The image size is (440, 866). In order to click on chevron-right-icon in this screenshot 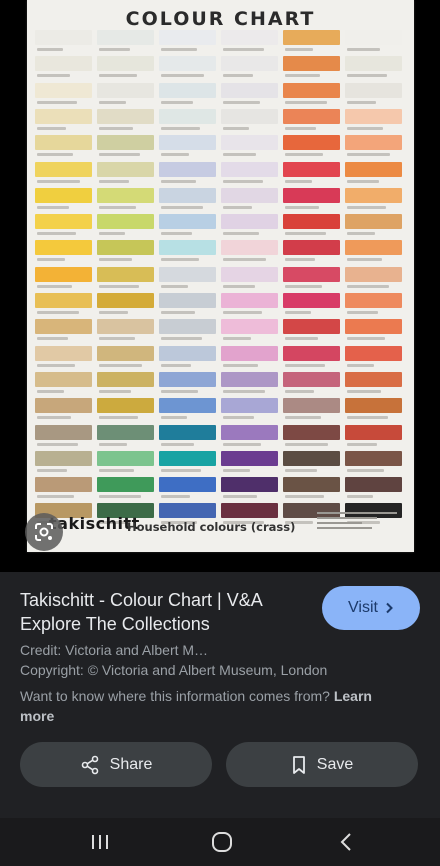, I will do `click(389, 608)`.